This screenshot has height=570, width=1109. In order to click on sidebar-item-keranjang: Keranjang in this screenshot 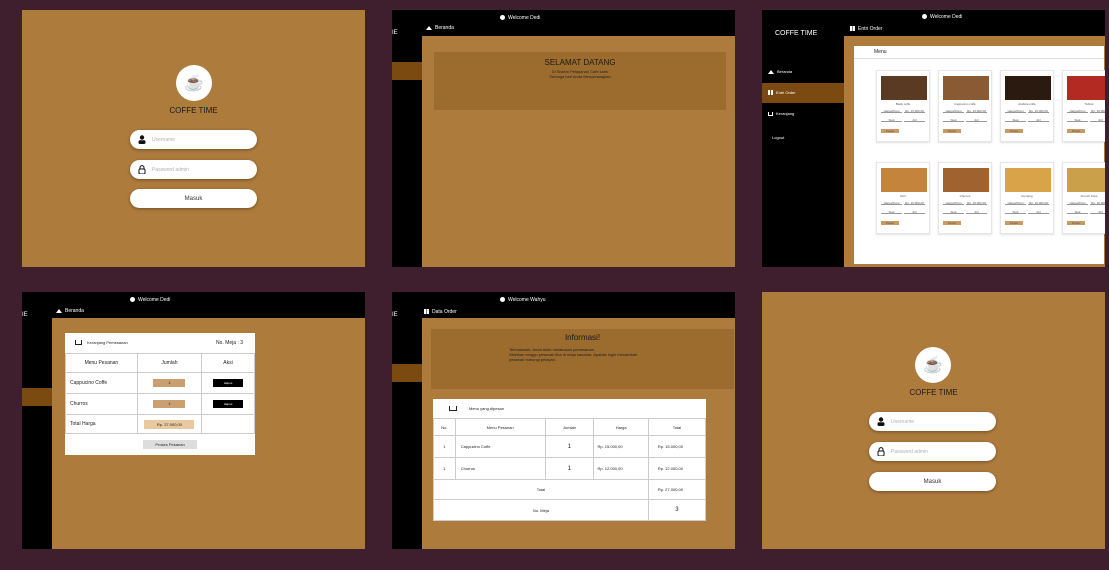, I will do `click(803, 114)`.